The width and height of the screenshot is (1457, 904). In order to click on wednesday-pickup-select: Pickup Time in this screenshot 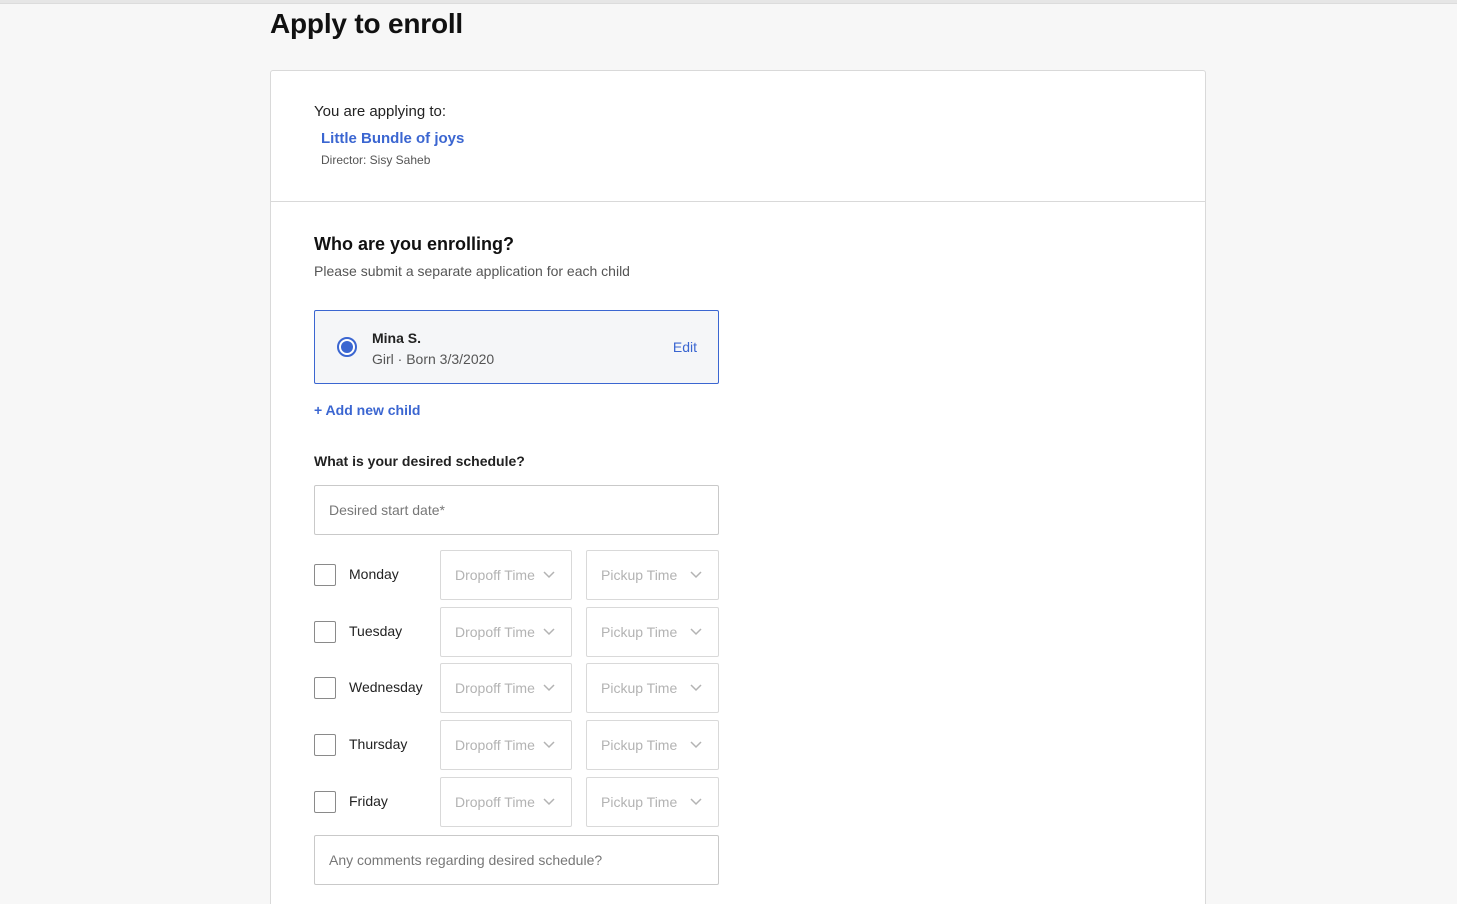, I will do `click(652, 688)`.